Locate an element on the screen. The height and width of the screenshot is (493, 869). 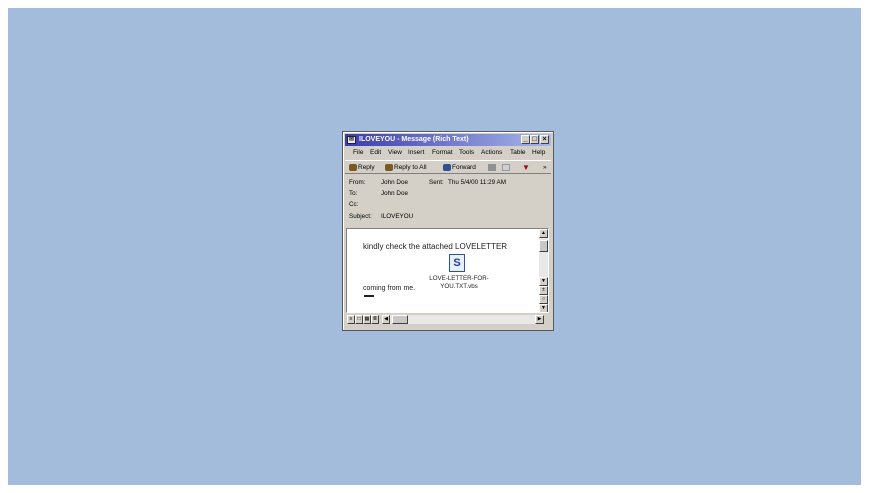
scroll-right-button: ▶ is located at coordinates (539, 319).